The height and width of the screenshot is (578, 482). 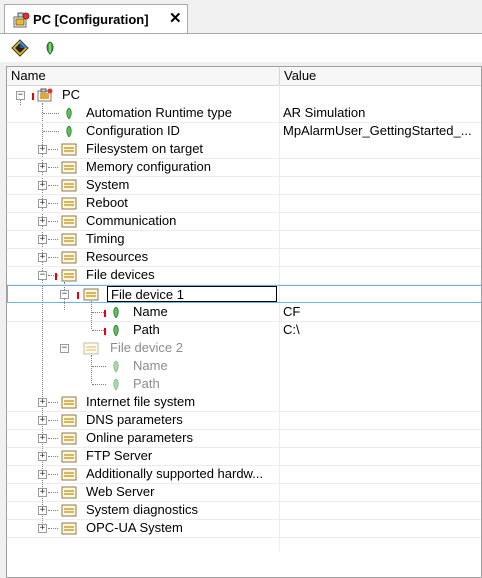 What do you see at coordinates (28, 75) in the screenshot?
I see `column-name: Name` at bounding box center [28, 75].